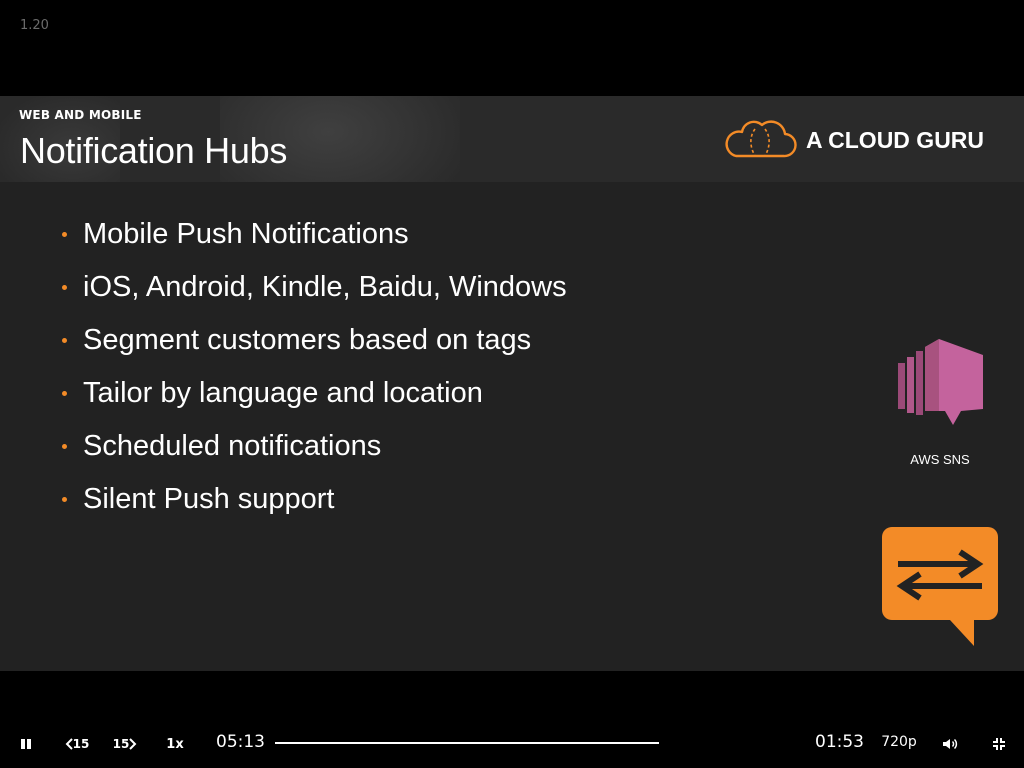 Image resolution: width=1024 pixels, height=768 pixels. Describe the element at coordinates (209, 499) in the screenshot. I see `bullet-text: Silent Push support` at that location.